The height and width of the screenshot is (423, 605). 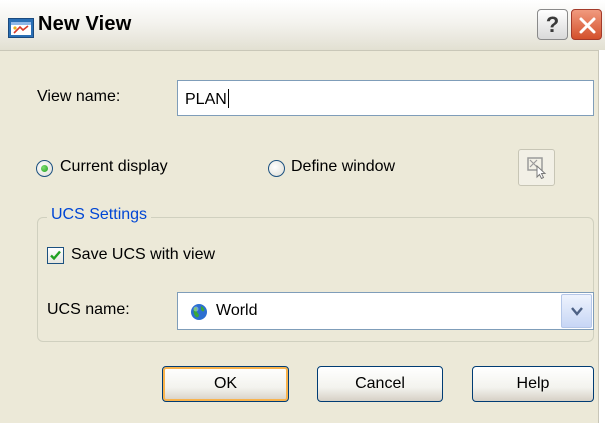 I want to click on close-button, so click(x=586, y=24).